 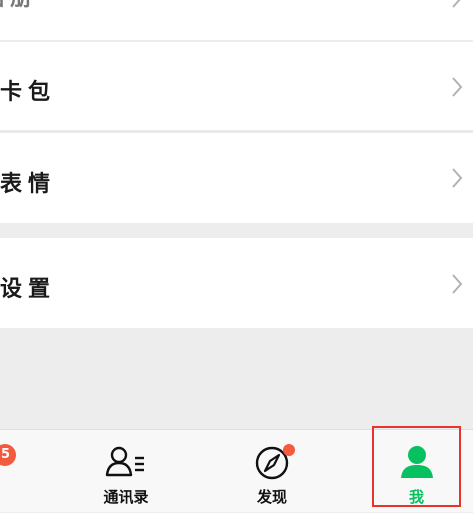 I want to click on menu-item-label: 卡包, so click(x=28, y=92).